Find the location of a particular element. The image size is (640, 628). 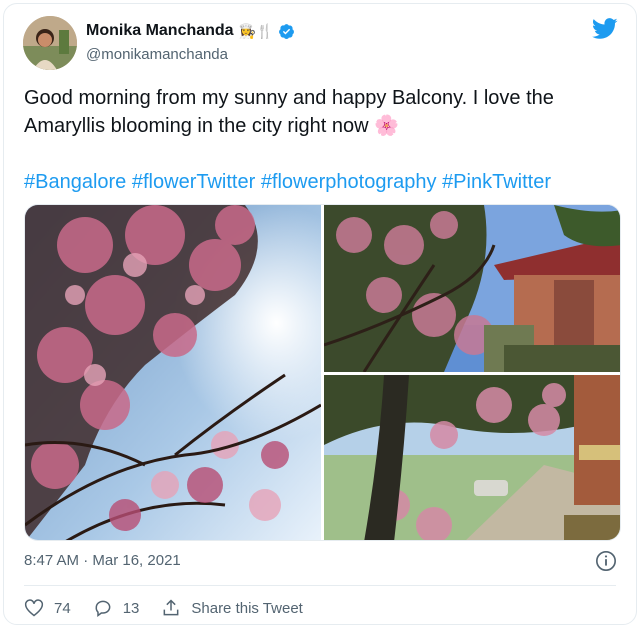

photo-blossom-street is located at coordinates (472, 457).